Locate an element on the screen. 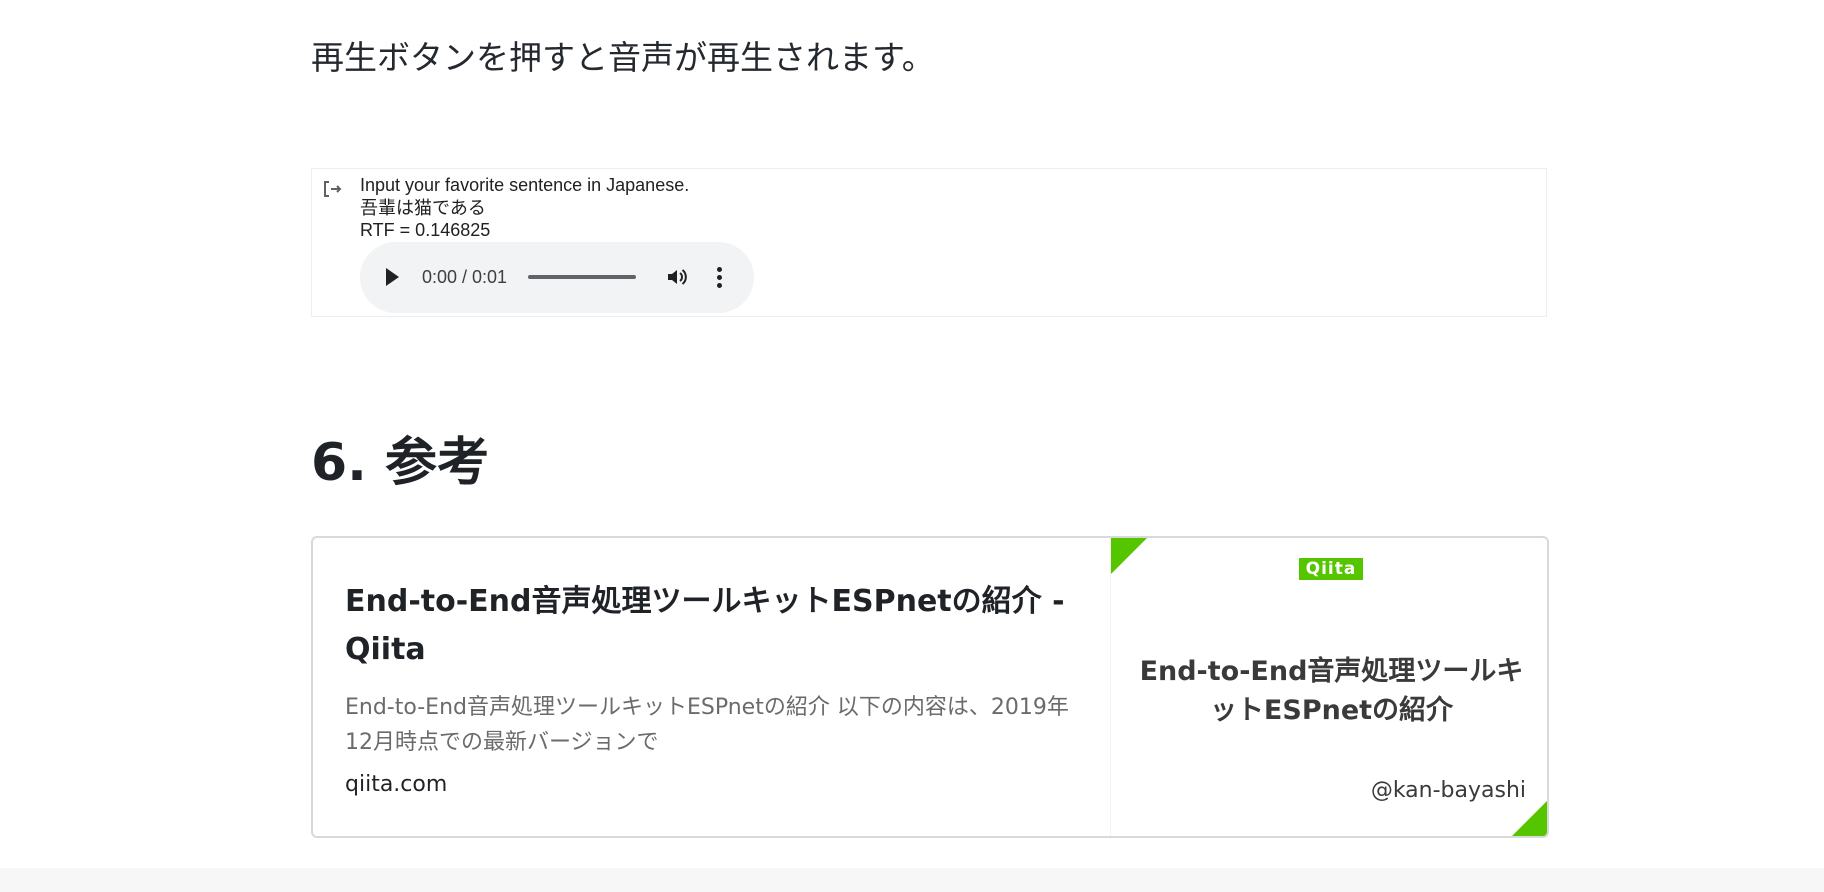  audio-progress-slider is located at coordinates (582, 277).